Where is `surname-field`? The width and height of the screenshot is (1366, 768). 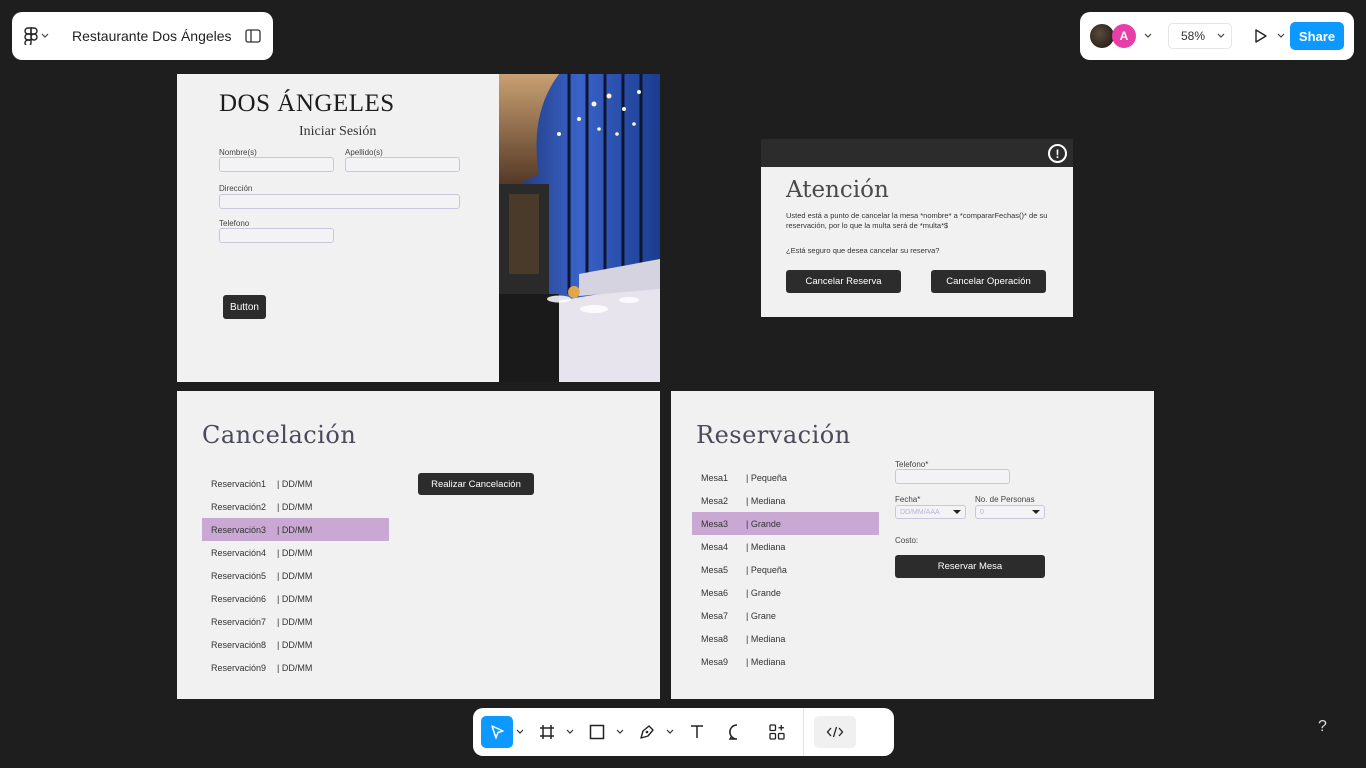 surname-field is located at coordinates (402, 164).